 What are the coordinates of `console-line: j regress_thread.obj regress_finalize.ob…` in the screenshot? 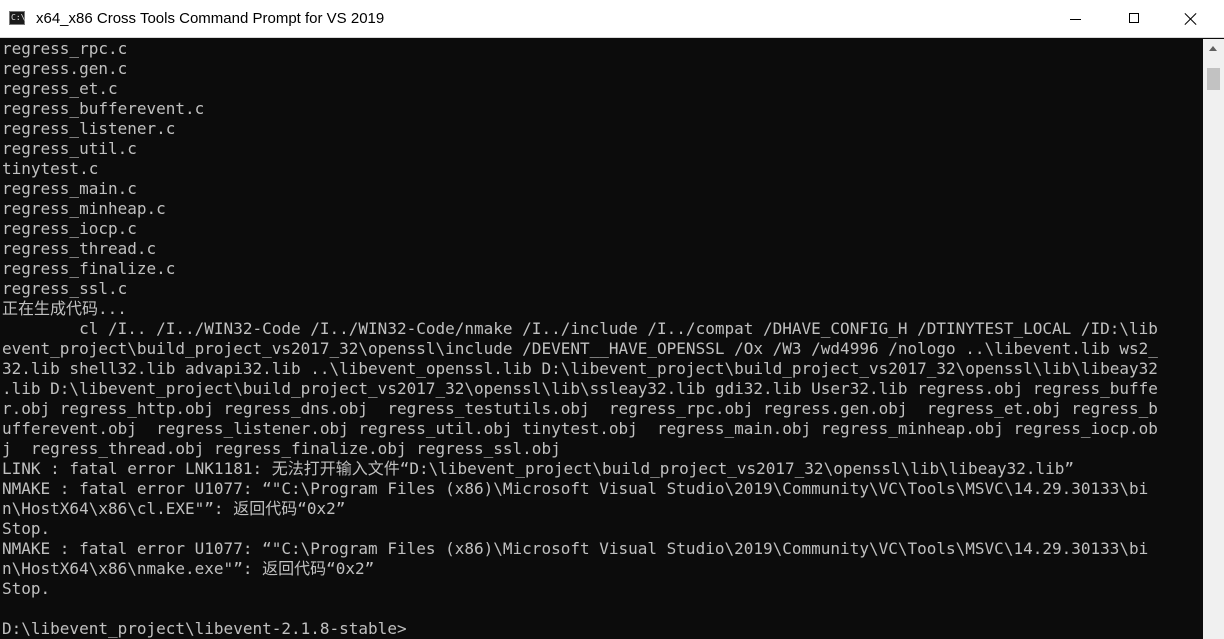 It's located at (281, 448).